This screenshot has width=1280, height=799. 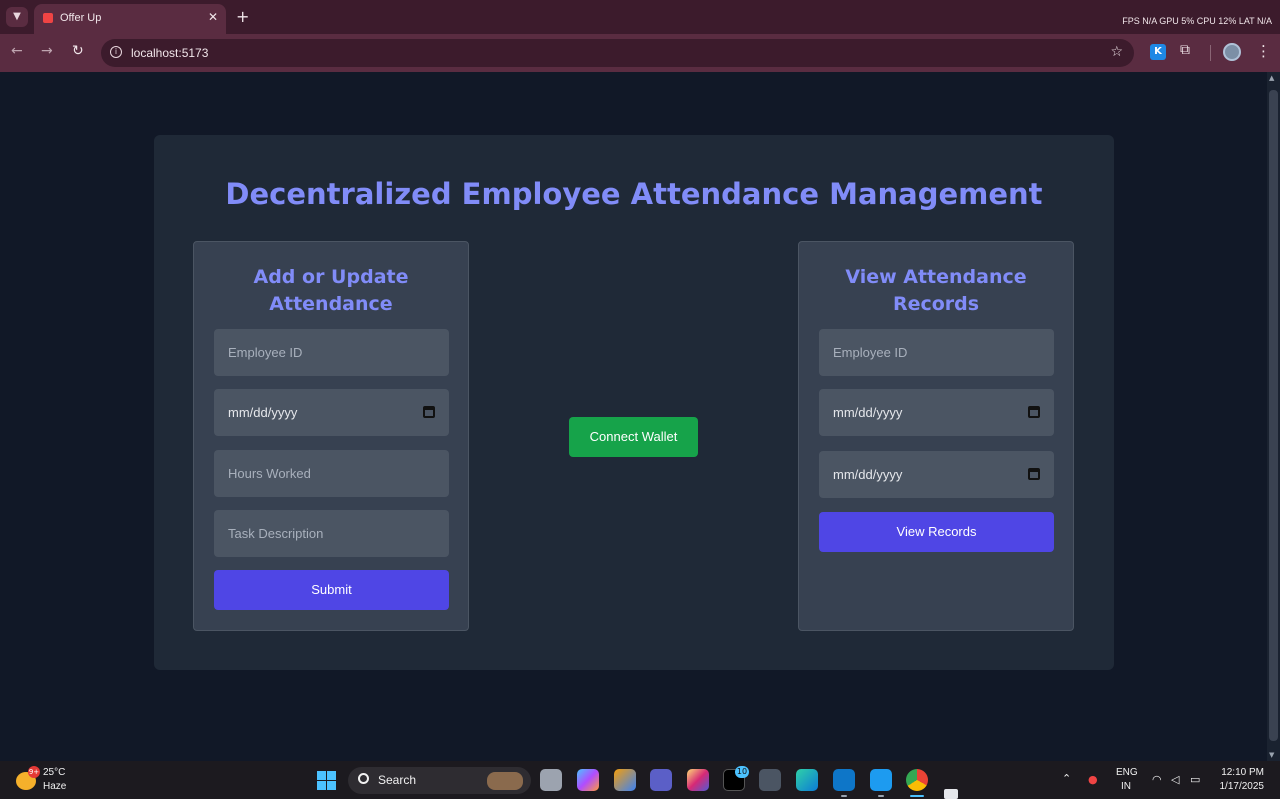 What do you see at coordinates (1210, 53) in the screenshot?
I see `toolbar-divider` at bounding box center [1210, 53].